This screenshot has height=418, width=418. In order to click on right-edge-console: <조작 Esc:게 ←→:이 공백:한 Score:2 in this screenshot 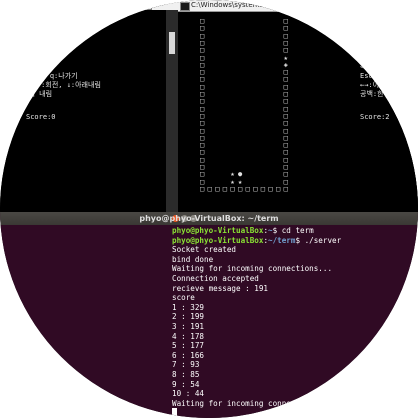, I will do `click(387, 106)`.